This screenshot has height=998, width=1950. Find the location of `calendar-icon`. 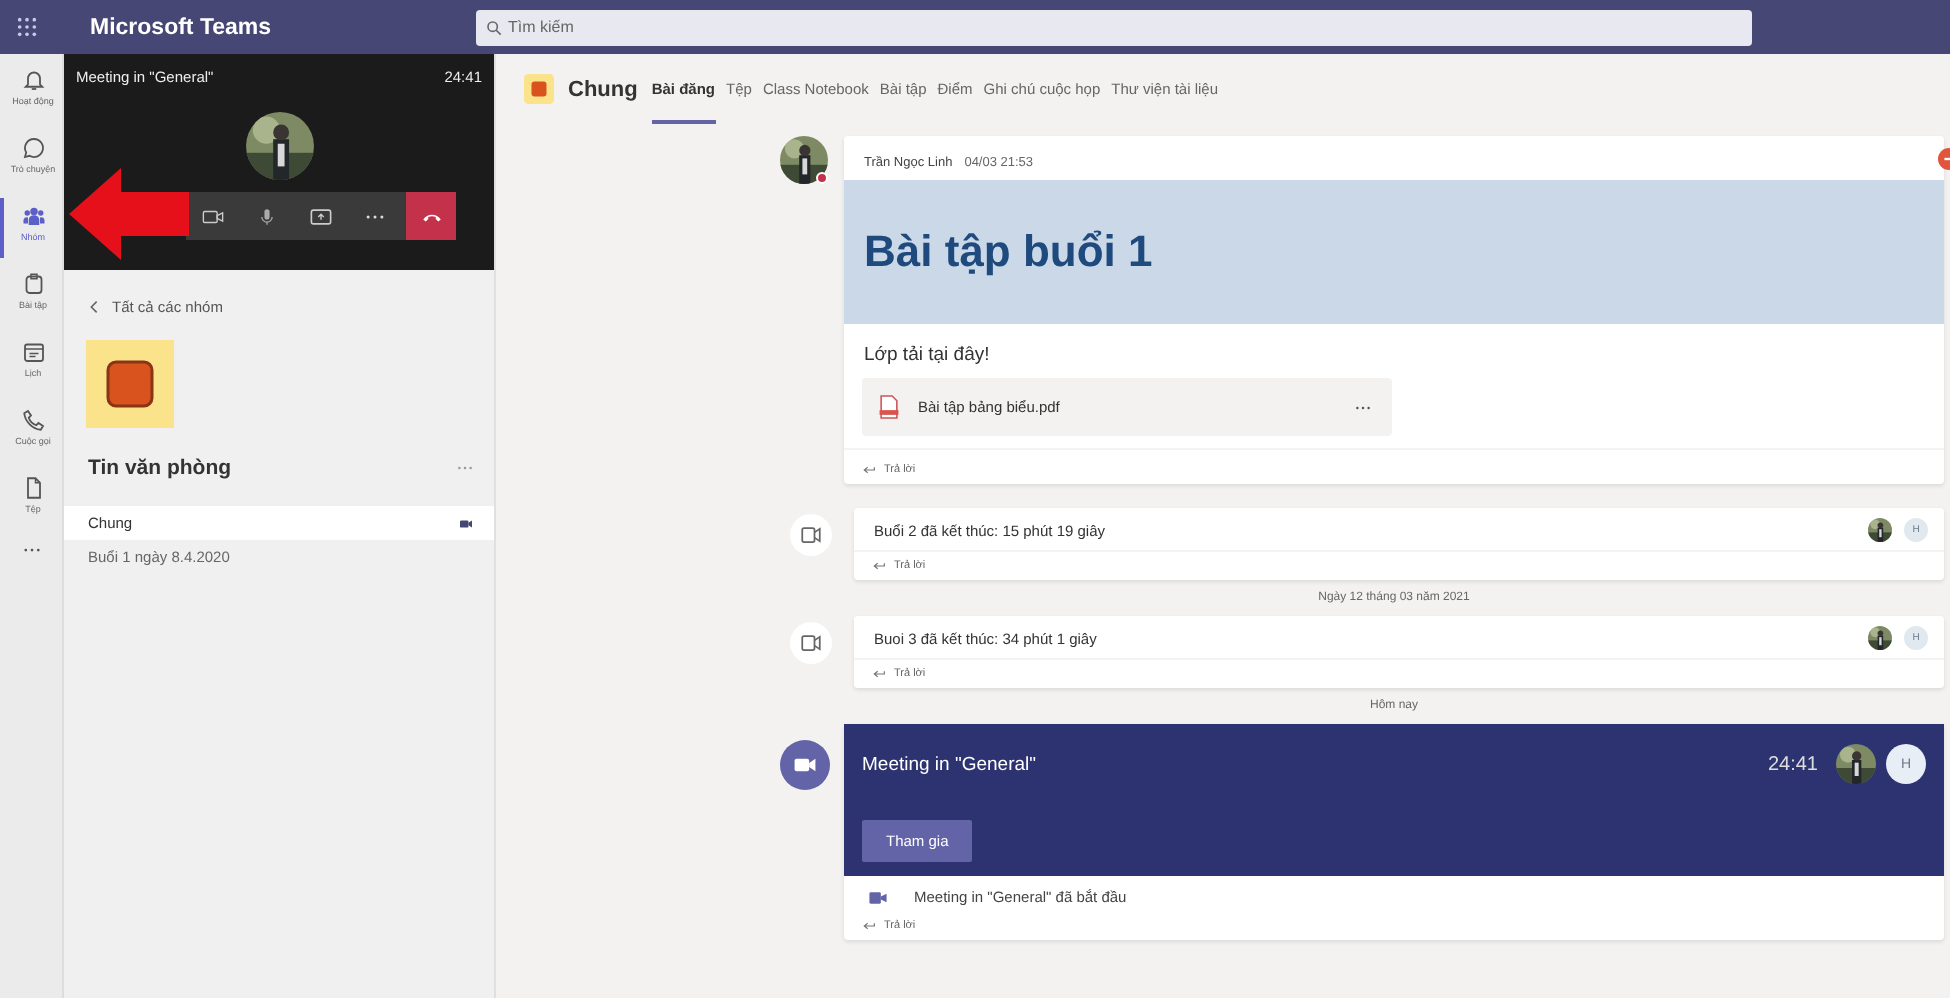

calendar-icon is located at coordinates (33, 352).